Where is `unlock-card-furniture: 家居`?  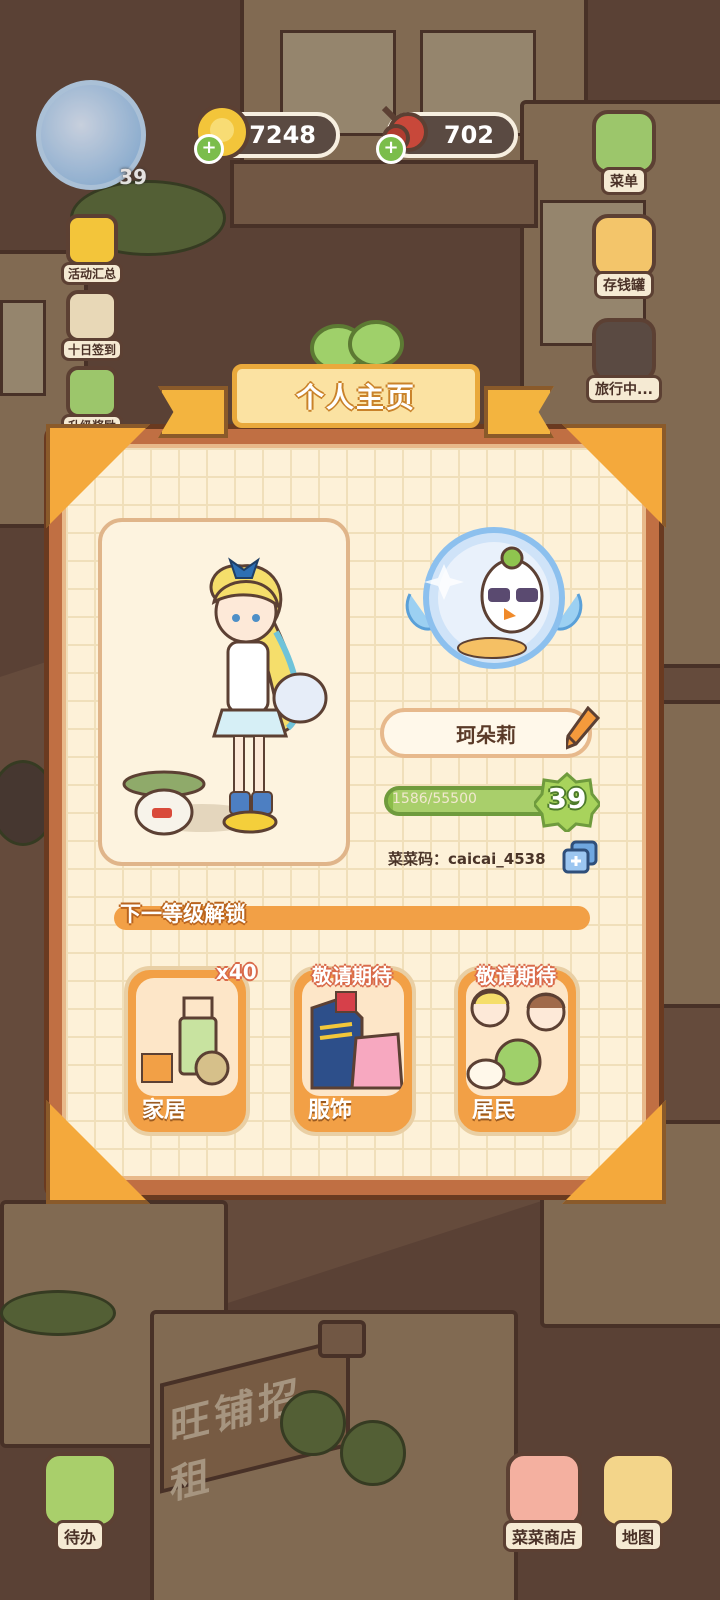 unlock-card-furniture: 家居 is located at coordinates (187, 1051).